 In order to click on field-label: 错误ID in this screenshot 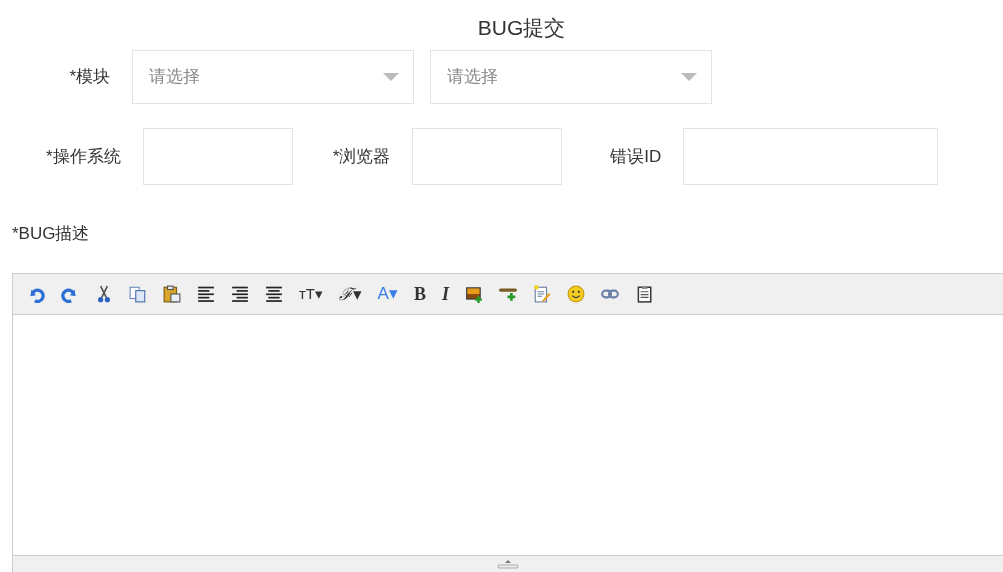, I will do `click(636, 157)`.